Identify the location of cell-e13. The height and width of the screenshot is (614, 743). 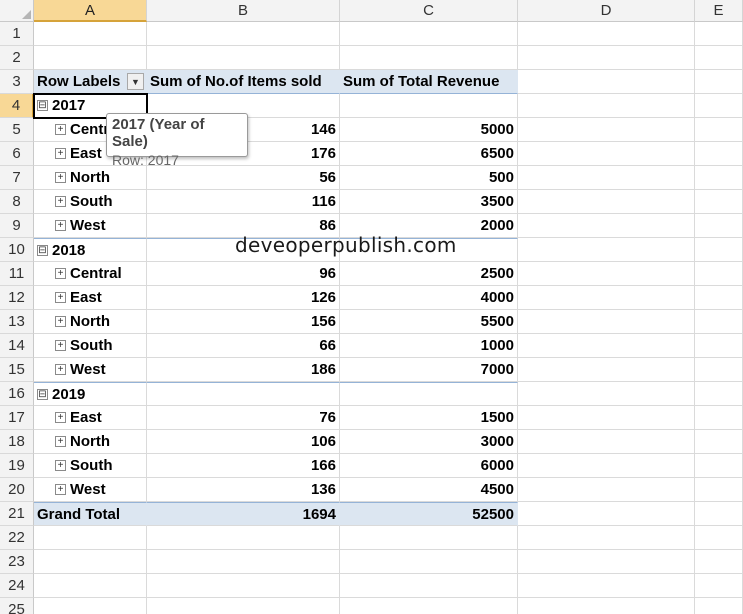
(719, 322).